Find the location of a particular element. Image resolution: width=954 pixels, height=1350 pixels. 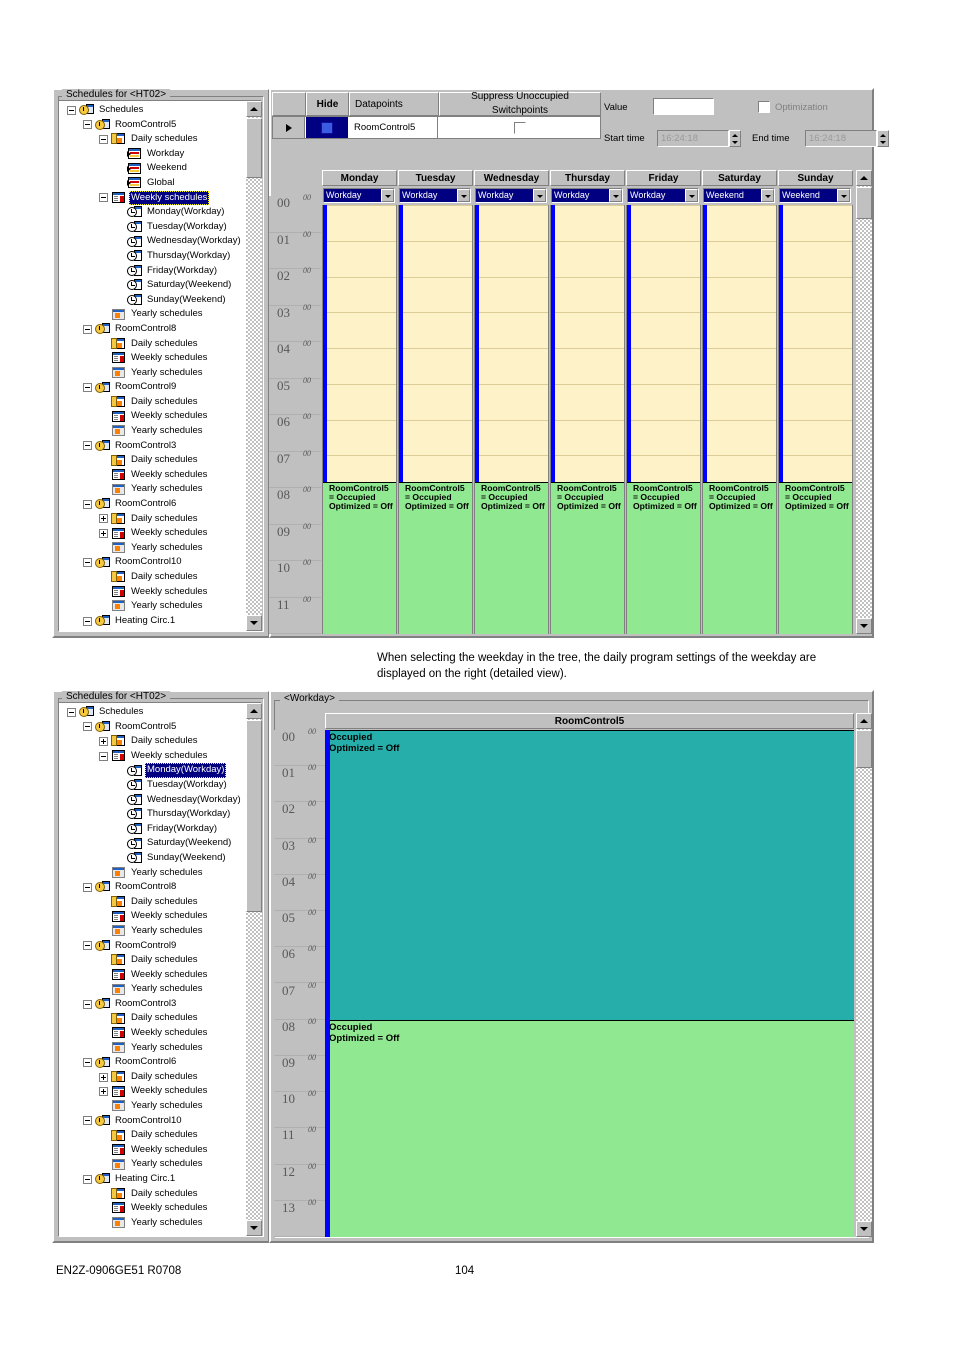

col-header-hide: Hide is located at coordinates (327, 104).